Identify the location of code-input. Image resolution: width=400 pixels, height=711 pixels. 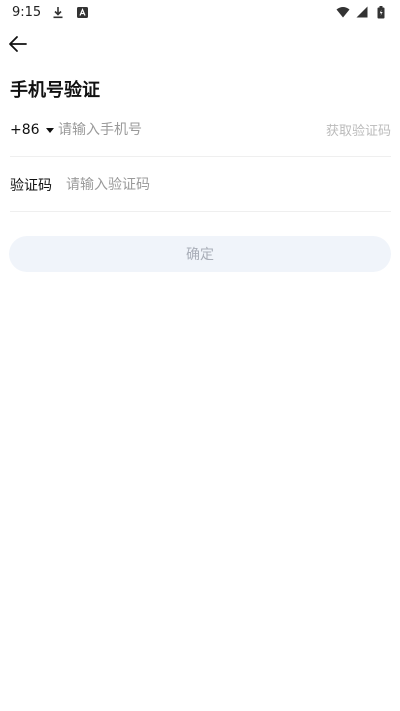
(228, 184).